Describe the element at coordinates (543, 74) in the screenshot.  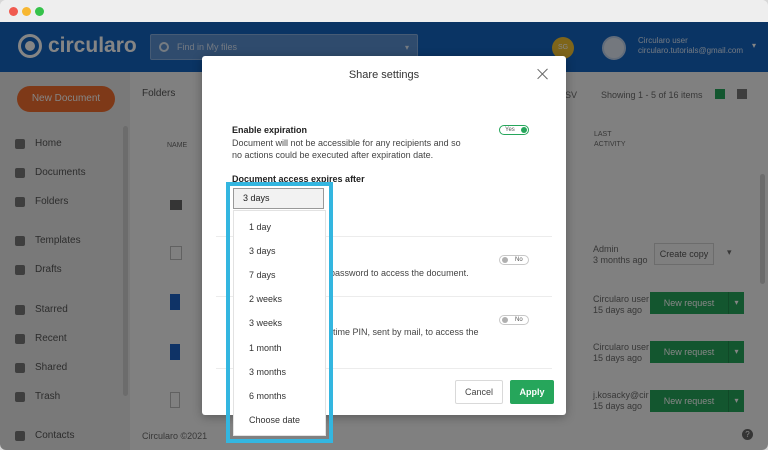
I see `close-icon` at that location.